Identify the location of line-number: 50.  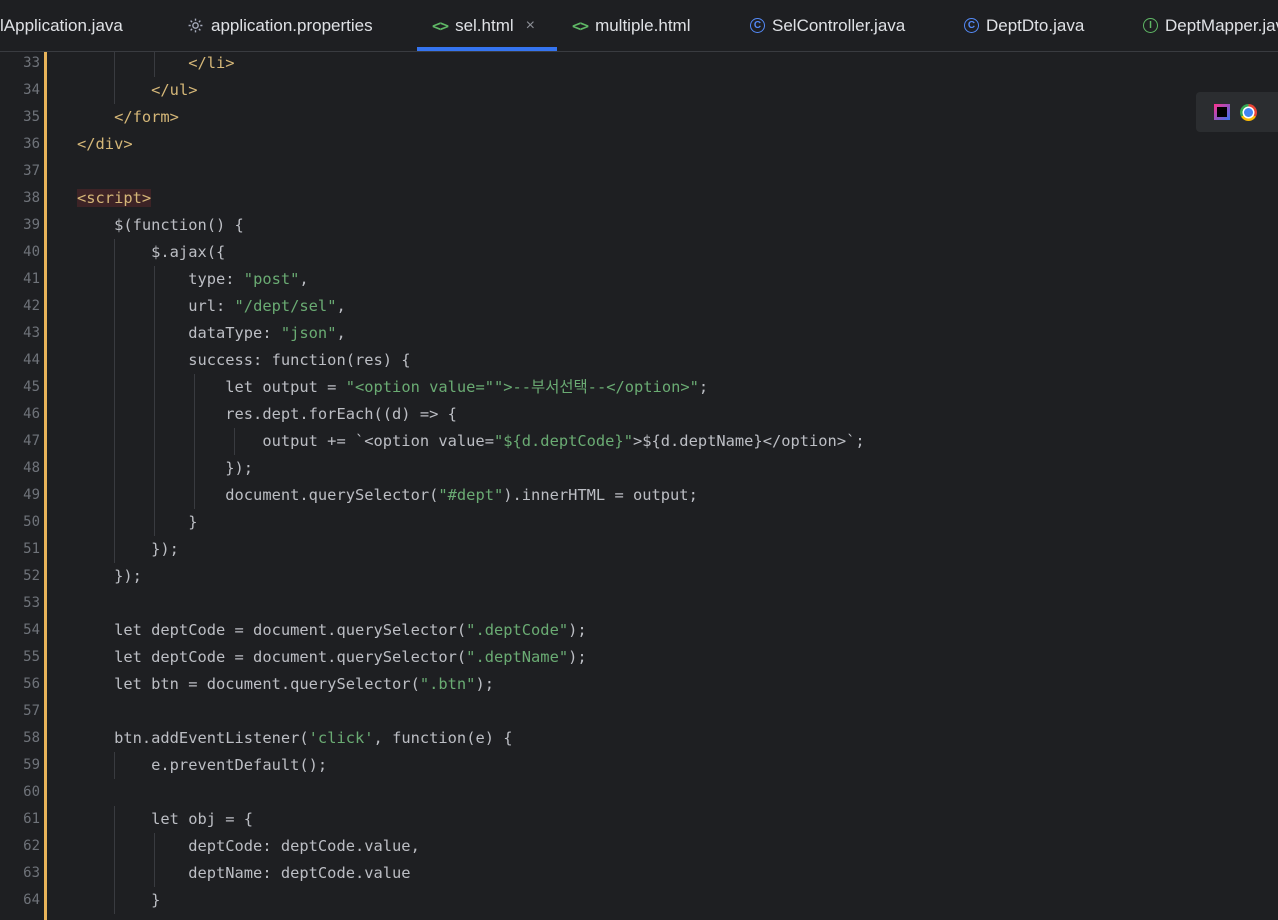
(31, 522).